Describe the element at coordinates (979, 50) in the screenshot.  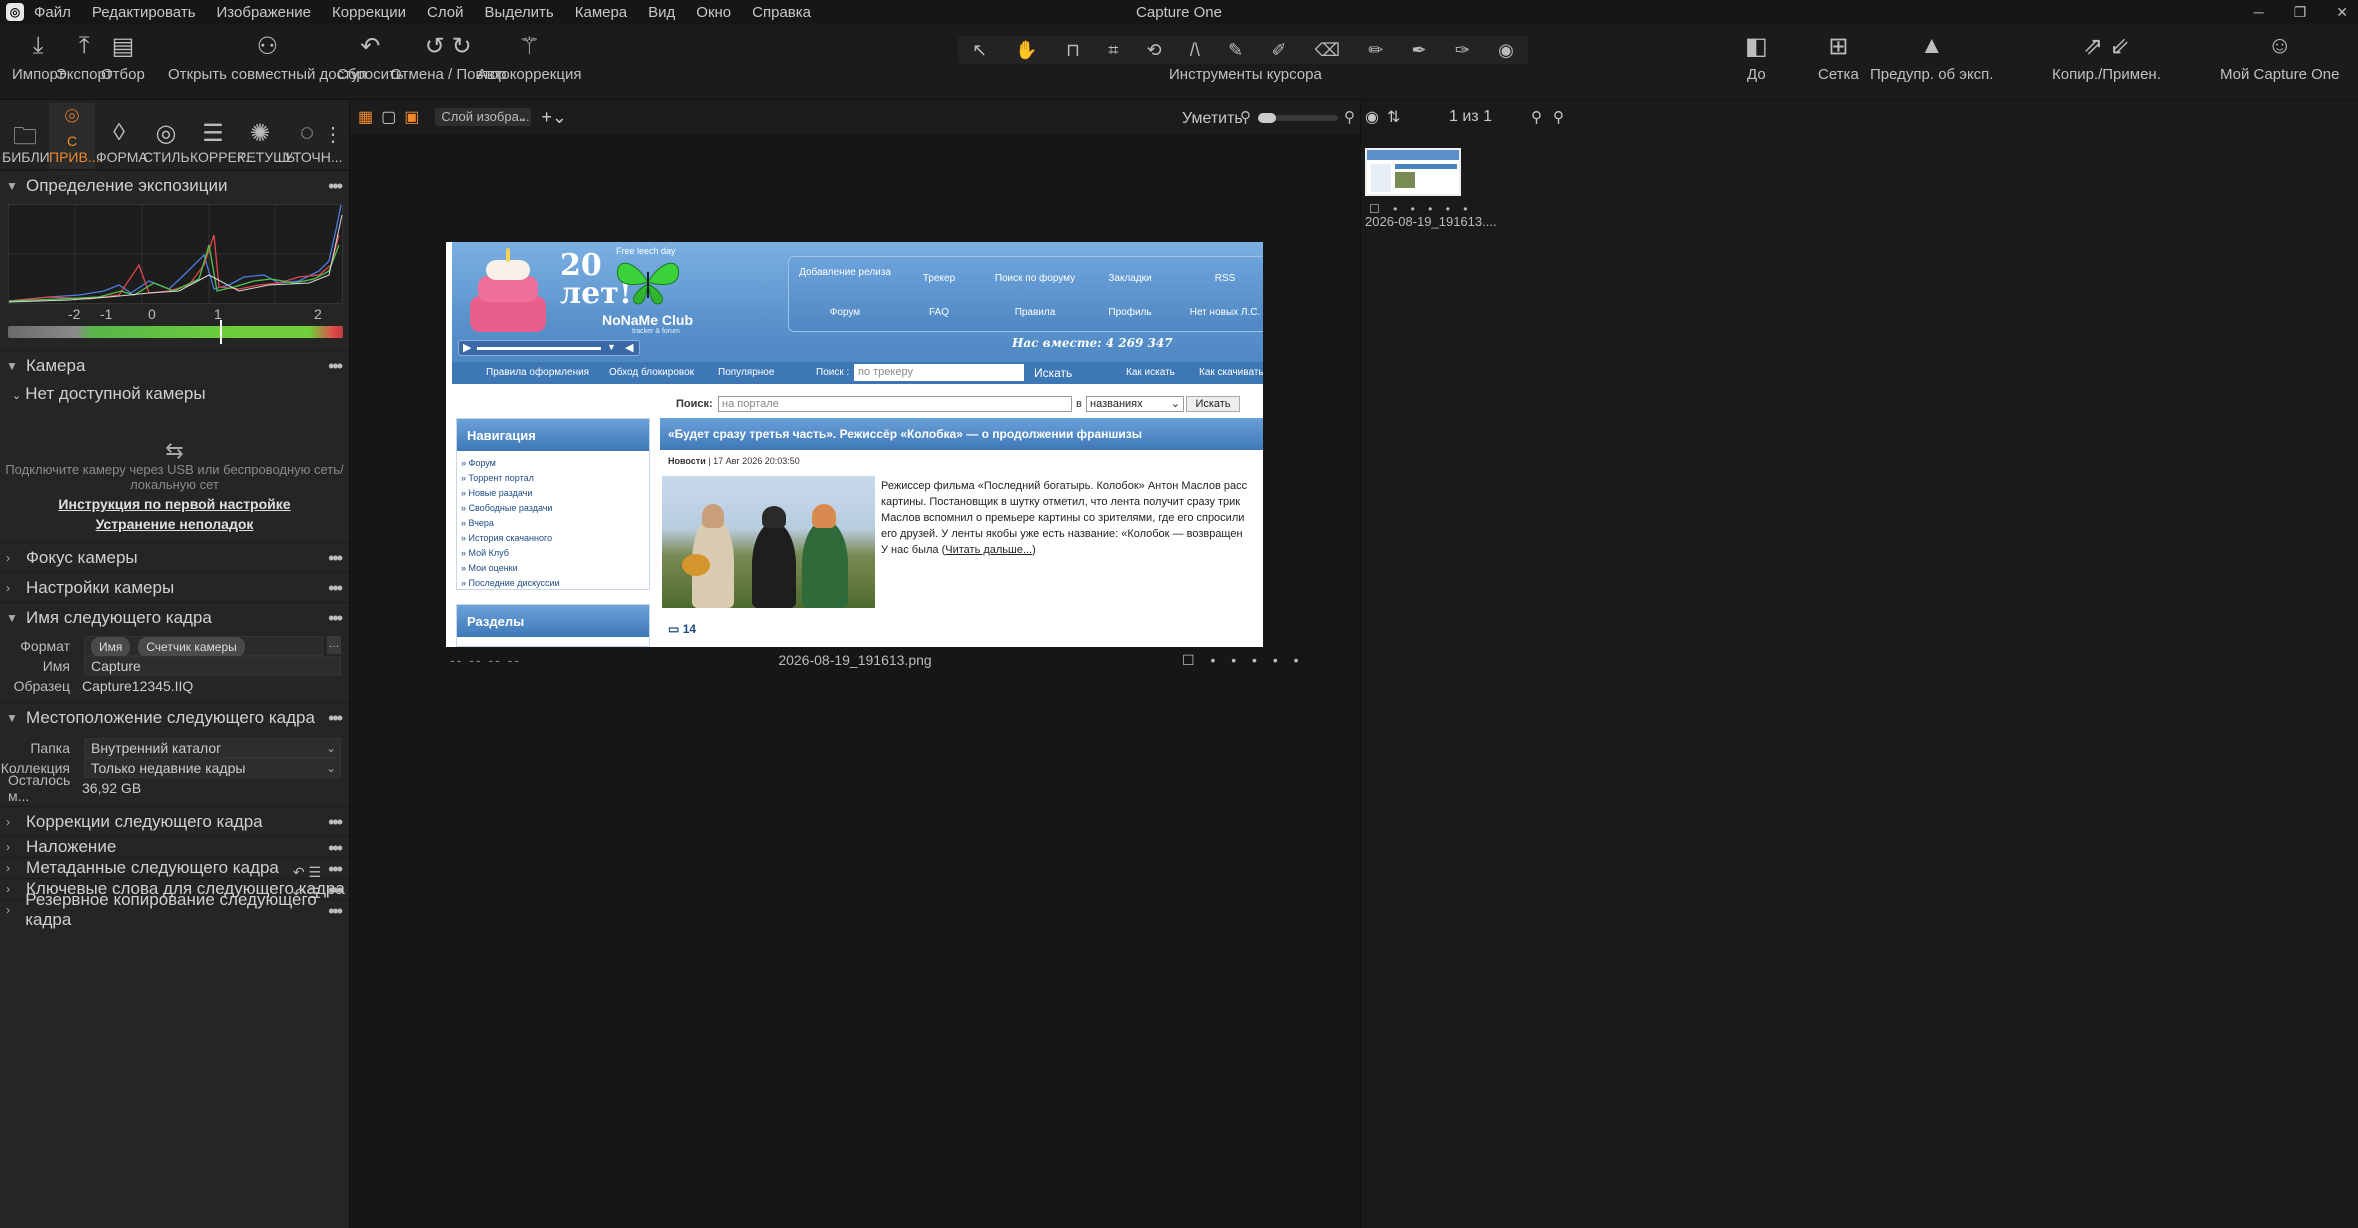
I see `pointer-tool-icon: ↖` at that location.